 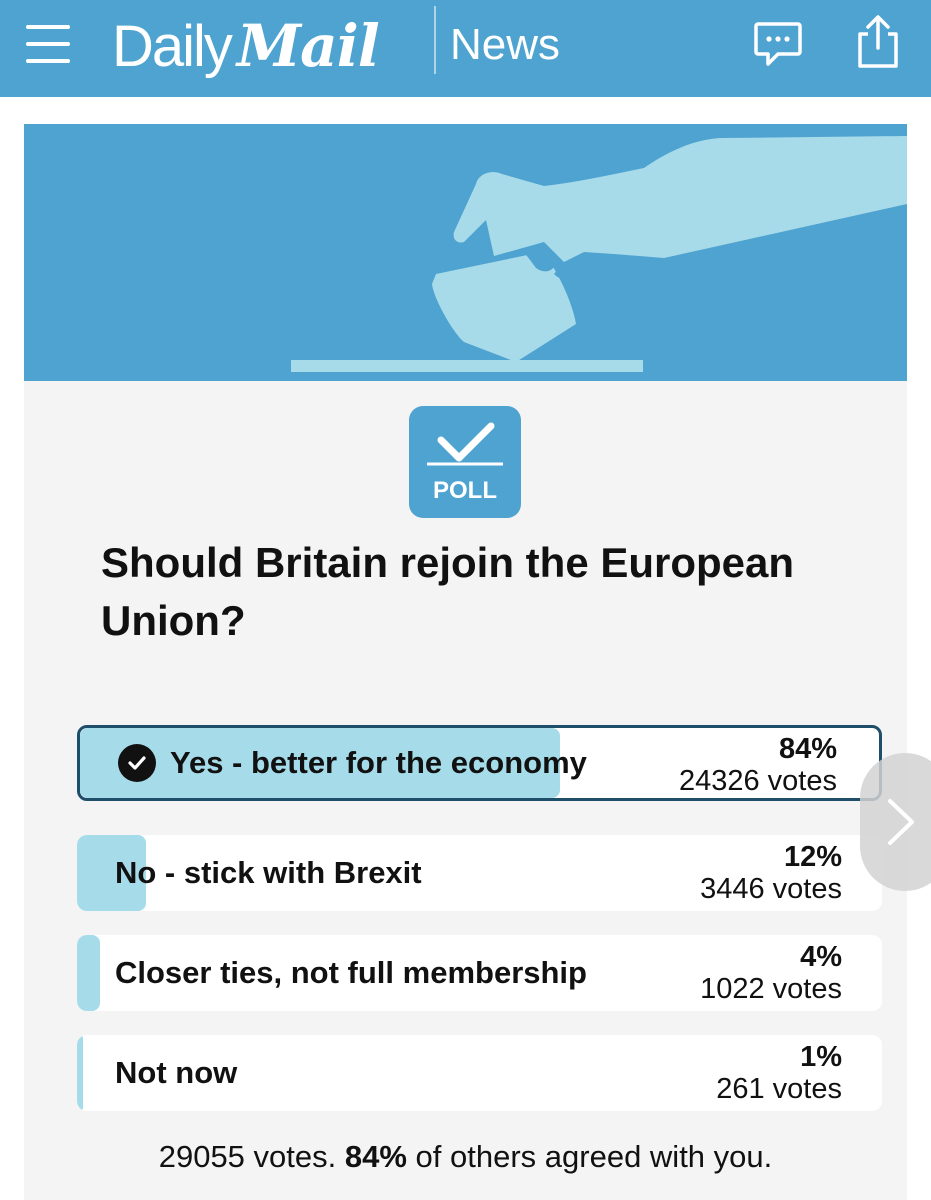 I want to click on option-stats: 12% 3446 votes, so click(x=771, y=873).